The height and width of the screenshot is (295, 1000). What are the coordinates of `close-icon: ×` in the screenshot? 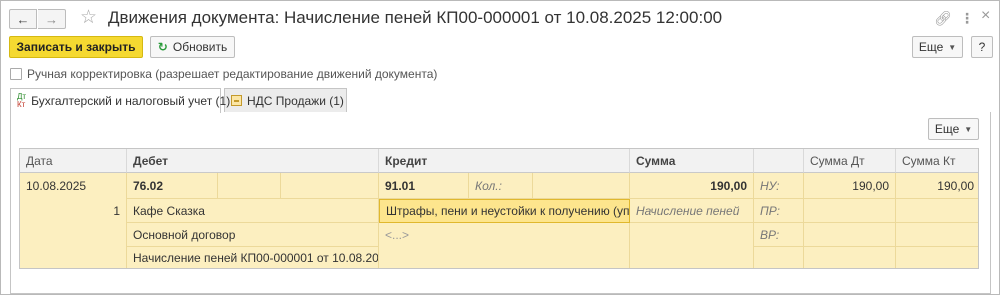 It's located at (985, 16).